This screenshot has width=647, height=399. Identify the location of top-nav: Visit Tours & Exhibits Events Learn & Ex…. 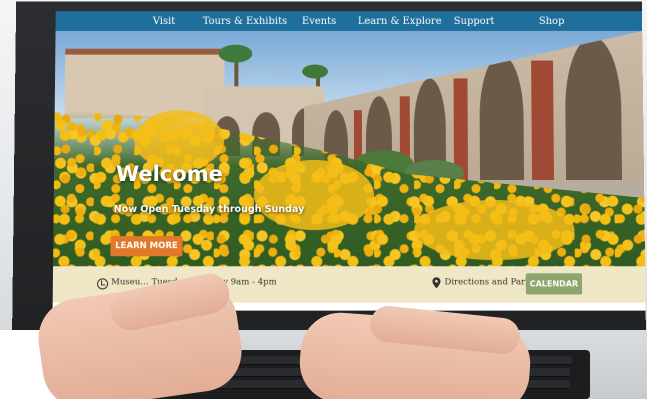
(349, 21).